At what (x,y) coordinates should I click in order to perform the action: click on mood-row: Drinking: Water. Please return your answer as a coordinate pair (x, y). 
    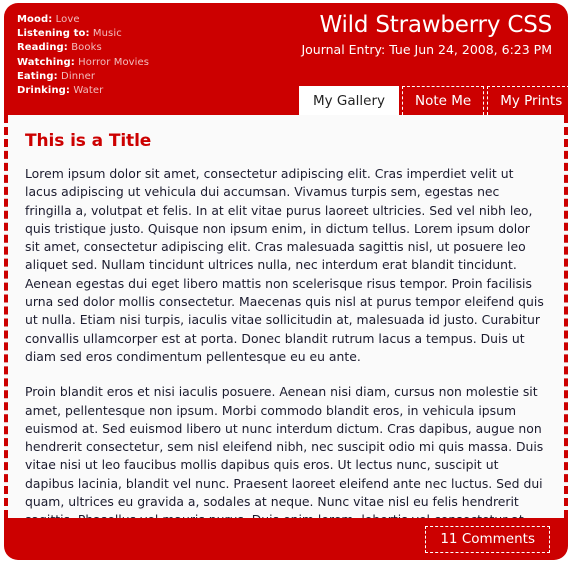
    Looking at the image, I should click on (157, 91).